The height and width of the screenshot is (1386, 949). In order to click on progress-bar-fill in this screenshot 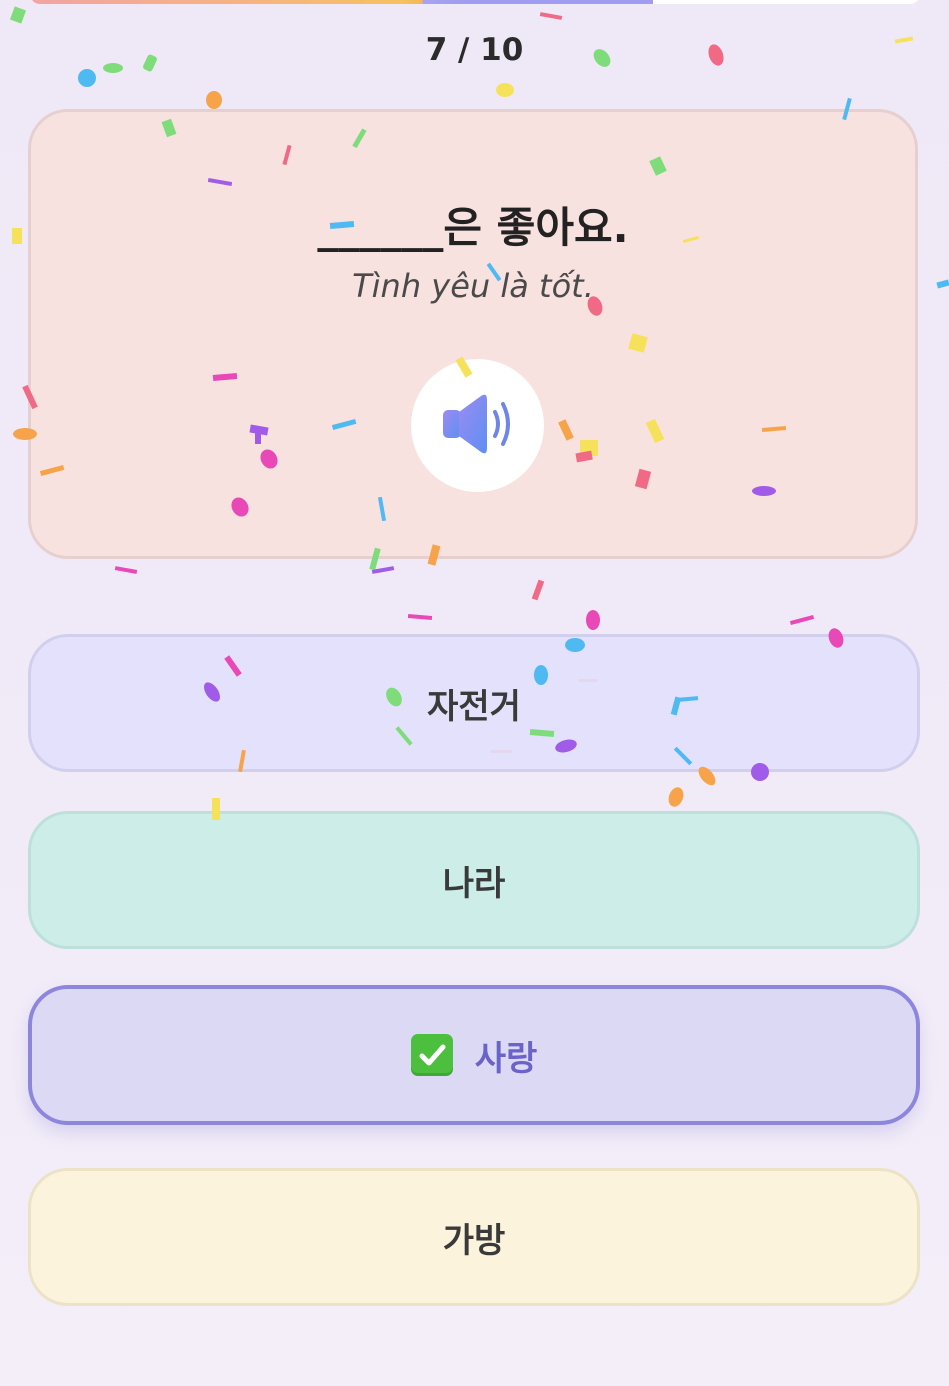, I will do `click(341, 2)`.